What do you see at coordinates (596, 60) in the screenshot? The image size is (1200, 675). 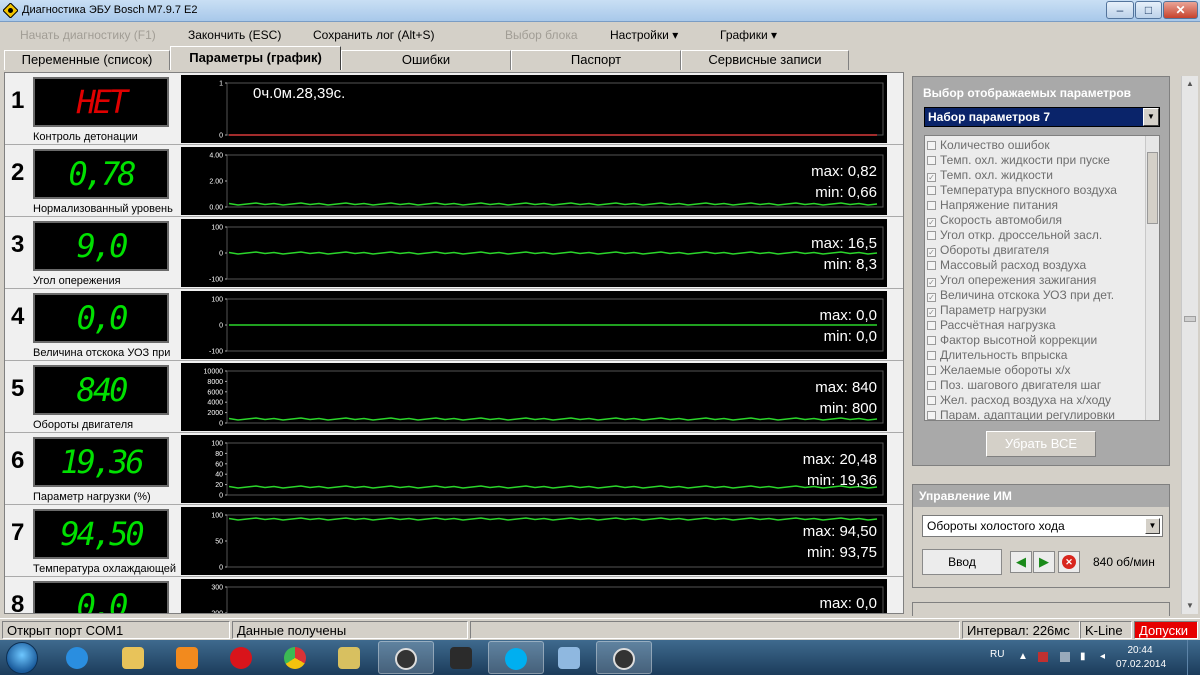 I see `tab-passport: Паспорт` at bounding box center [596, 60].